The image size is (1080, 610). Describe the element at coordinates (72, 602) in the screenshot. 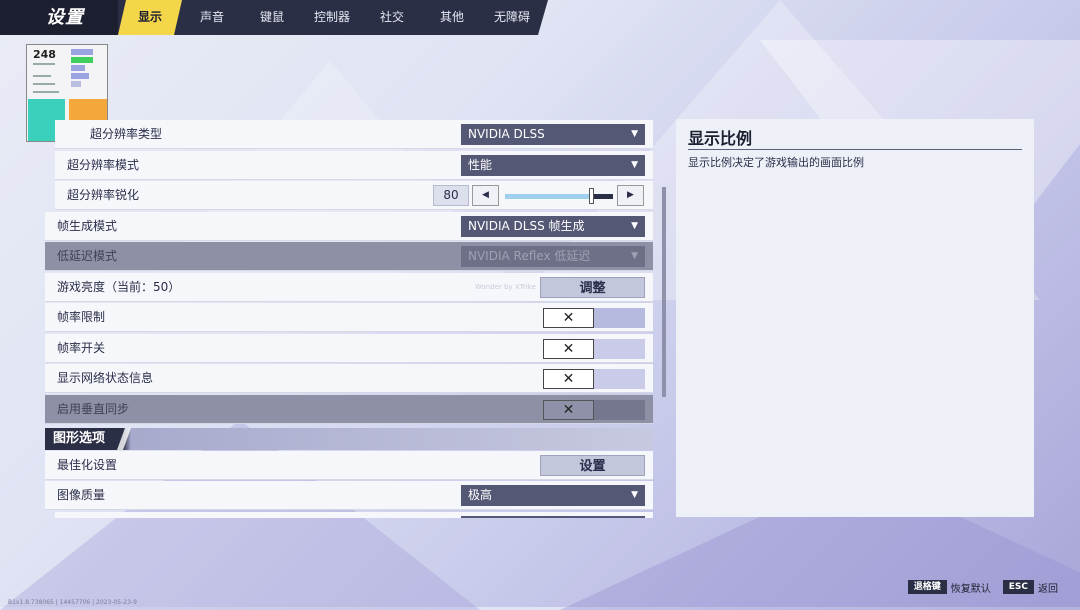

I see `build-info: B1x1.8.738065 | 14457706 | 2023-05-23-9` at that location.